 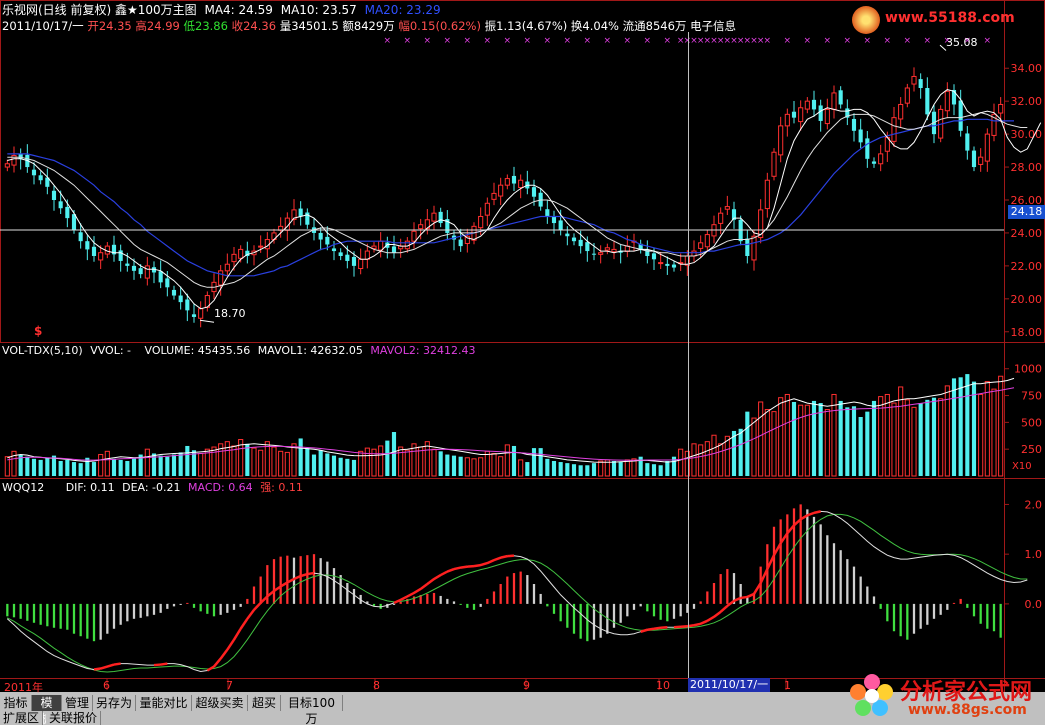 What do you see at coordinates (22, 718) in the screenshot?
I see `tab-extension: 扩展区` at bounding box center [22, 718].